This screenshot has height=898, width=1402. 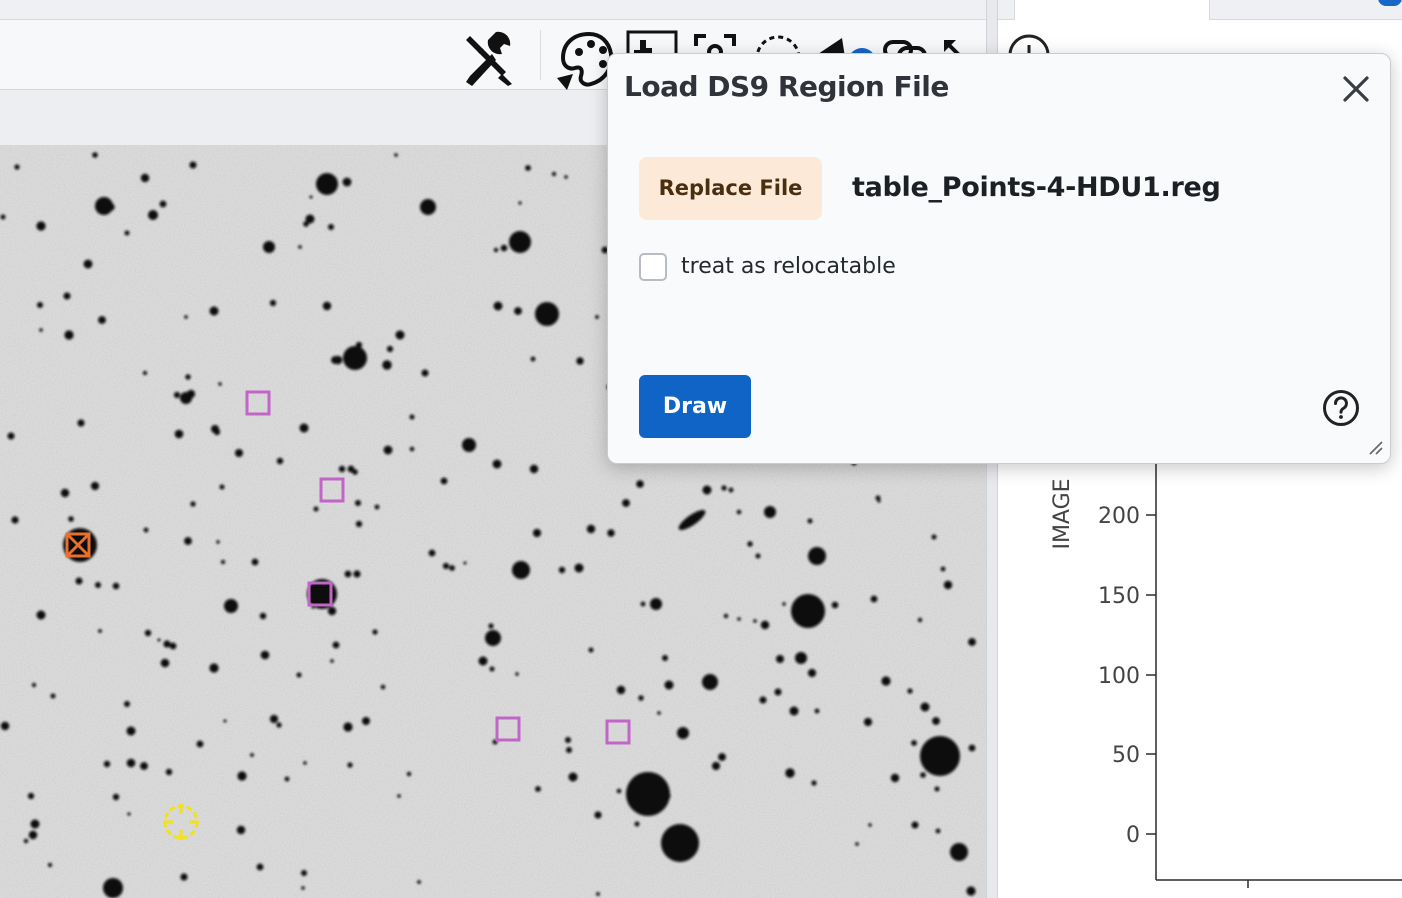 I want to click on help-icon, so click(x=1341, y=408).